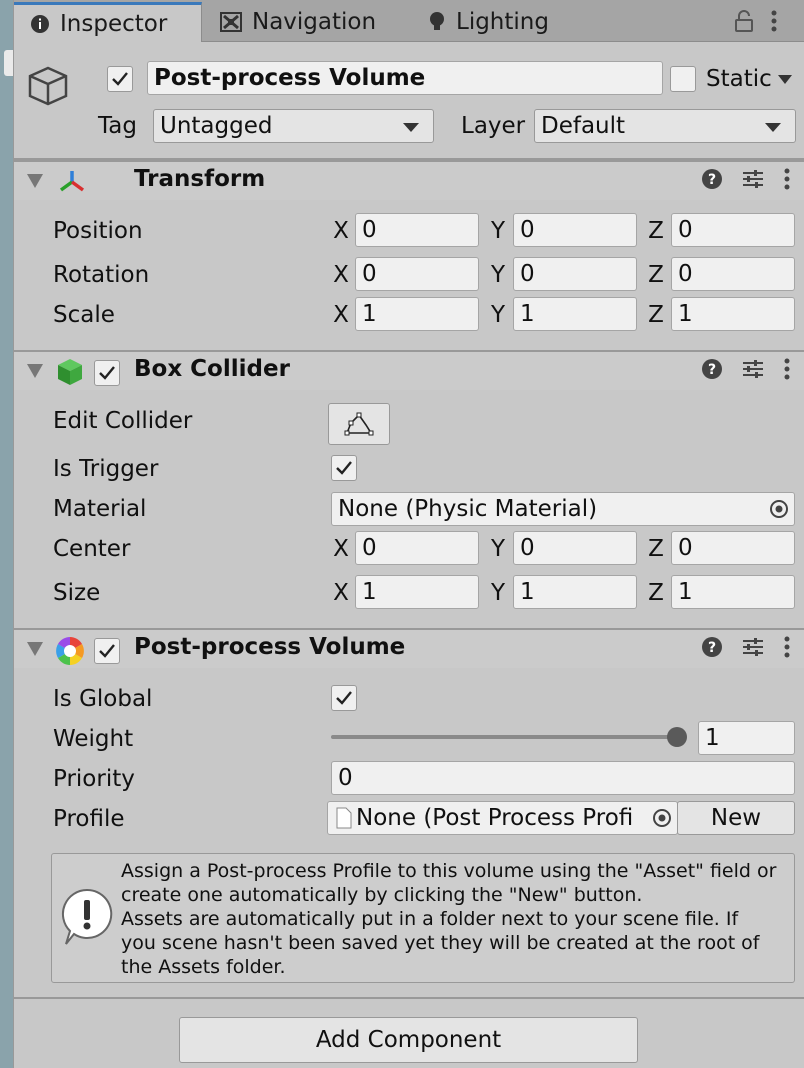 The height and width of the screenshot is (1068, 804). What do you see at coordinates (100, 509) in the screenshot?
I see `material-label: Material` at bounding box center [100, 509].